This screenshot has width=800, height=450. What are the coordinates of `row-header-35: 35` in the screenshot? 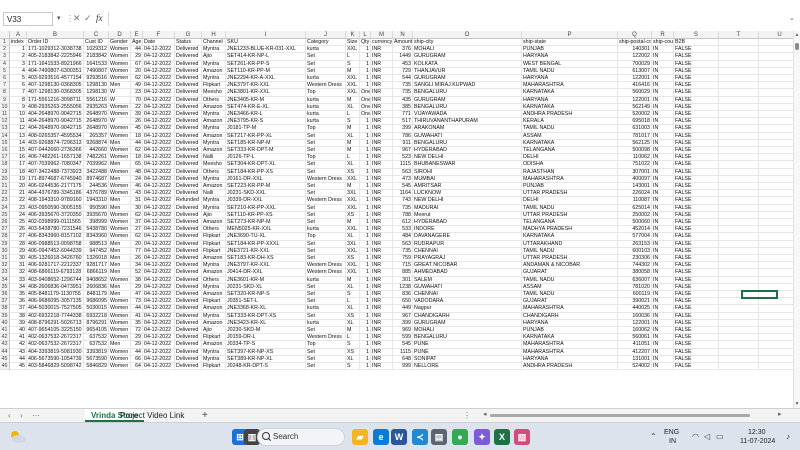 It's located at (5, 287).